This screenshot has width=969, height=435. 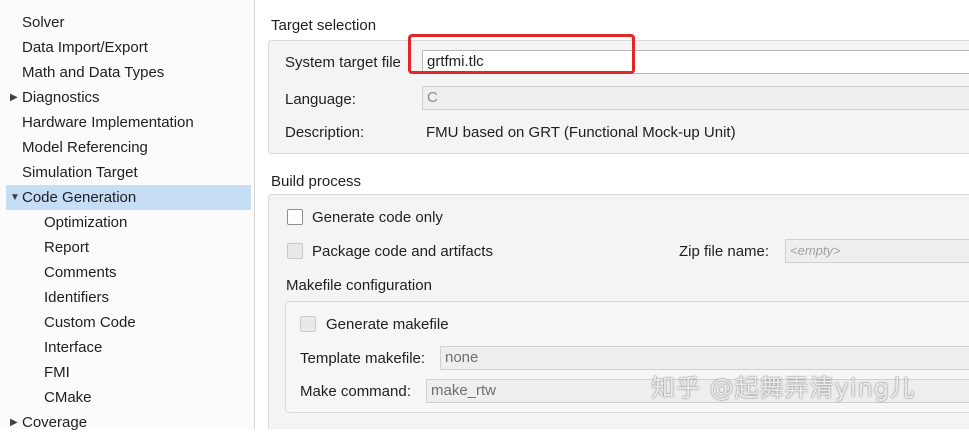 What do you see at coordinates (295, 251) in the screenshot?
I see `package-code-checkbox` at bounding box center [295, 251].